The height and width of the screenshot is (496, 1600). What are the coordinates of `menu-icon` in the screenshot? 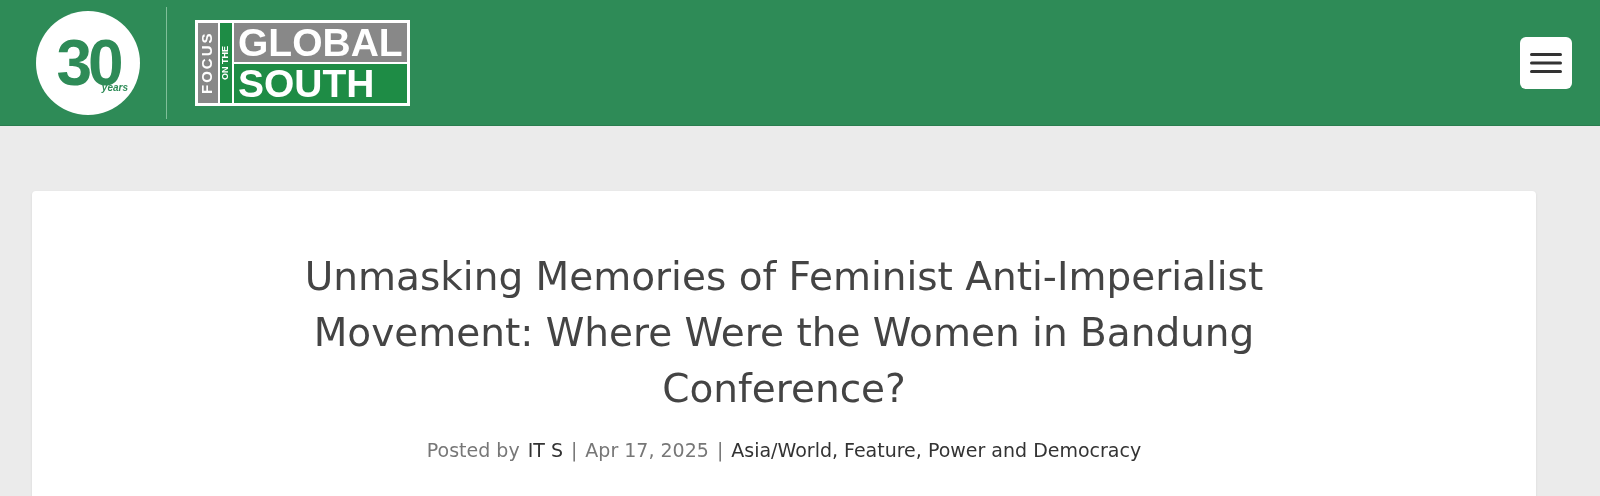 It's located at (1546, 62).